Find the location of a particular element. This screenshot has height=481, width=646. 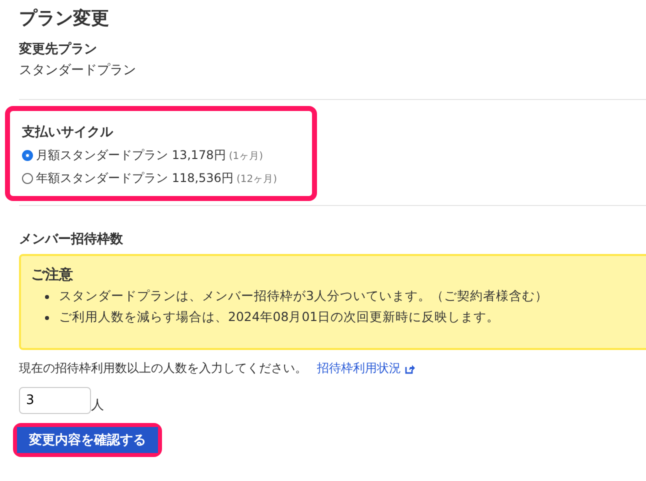

field-label: メンバー招待枠数 is located at coordinates (71, 239).